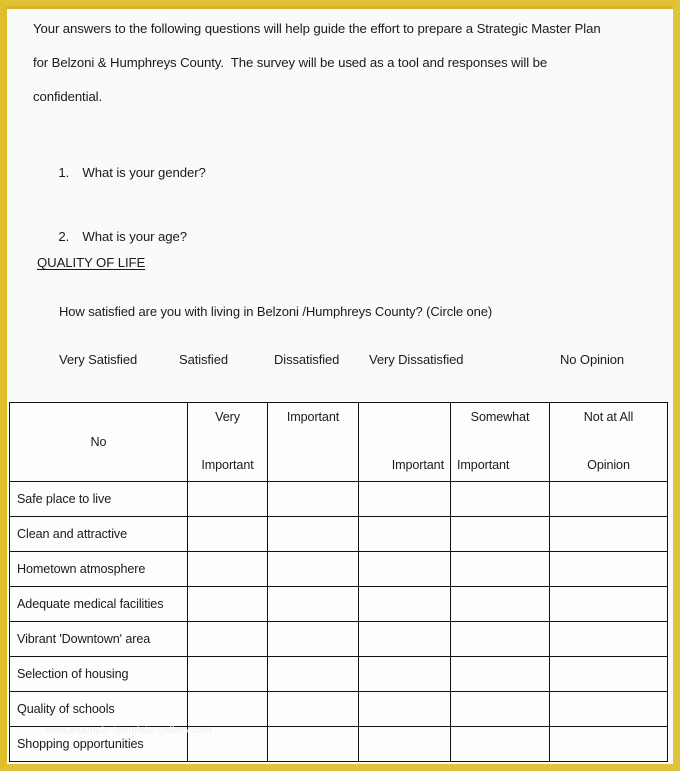 The width and height of the screenshot is (680, 771). Describe the element at coordinates (227, 442) in the screenshot. I see `header-cell-very-important: Very Important` at that location.